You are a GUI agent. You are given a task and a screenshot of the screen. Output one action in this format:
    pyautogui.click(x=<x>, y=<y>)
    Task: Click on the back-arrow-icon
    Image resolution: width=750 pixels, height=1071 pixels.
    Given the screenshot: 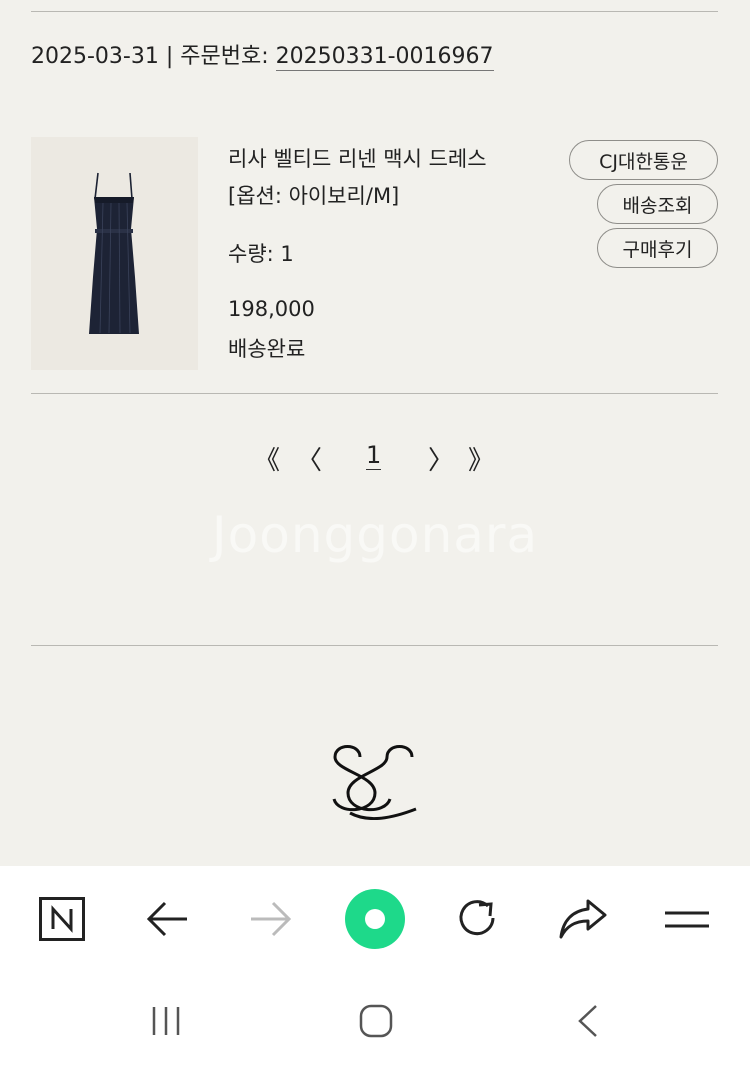 What is the action you would take?
    pyautogui.click(x=167, y=919)
    